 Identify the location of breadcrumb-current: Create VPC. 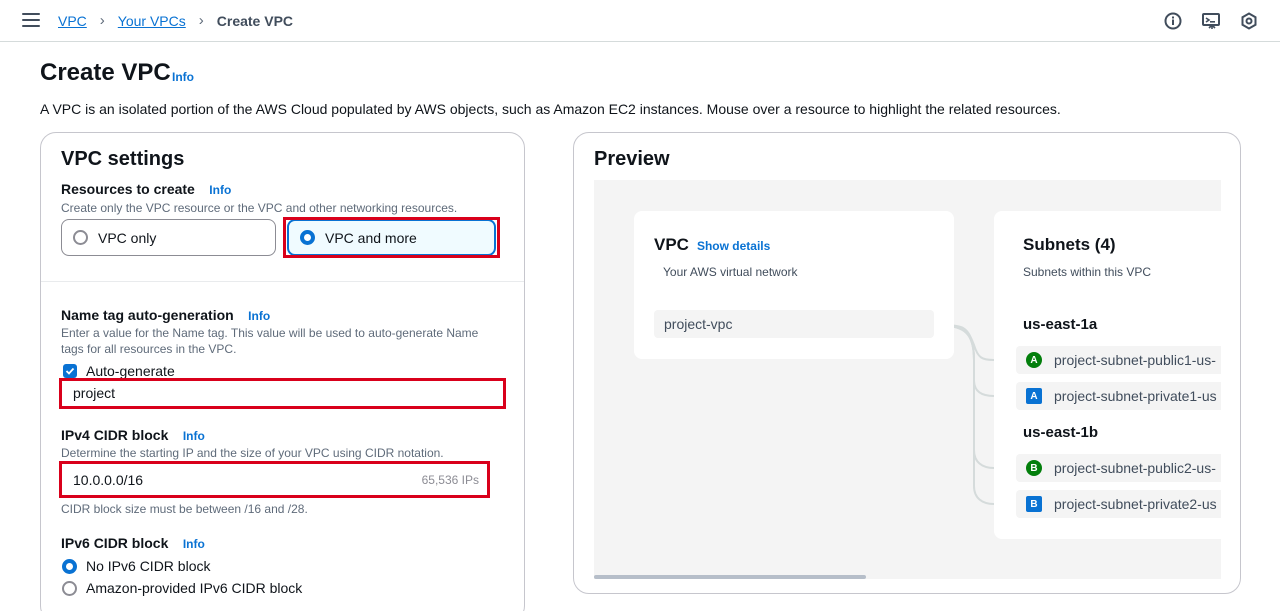
(255, 20).